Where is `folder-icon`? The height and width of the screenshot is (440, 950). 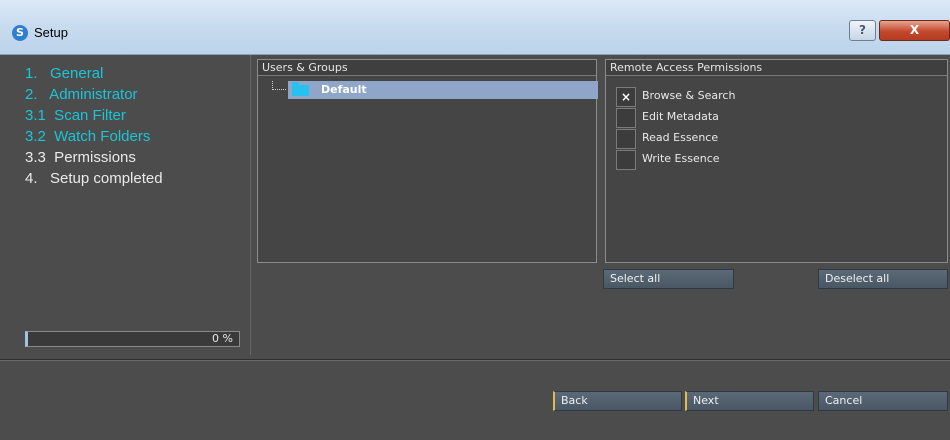 folder-icon is located at coordinates (300, 89).